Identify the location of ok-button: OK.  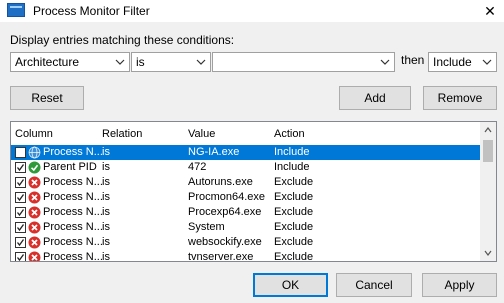
(290, 285).